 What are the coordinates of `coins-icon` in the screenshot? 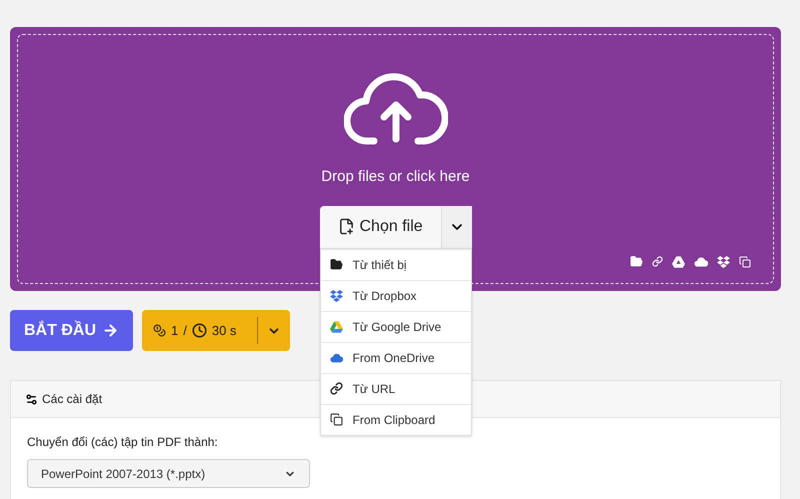 It's located at (159, 330).